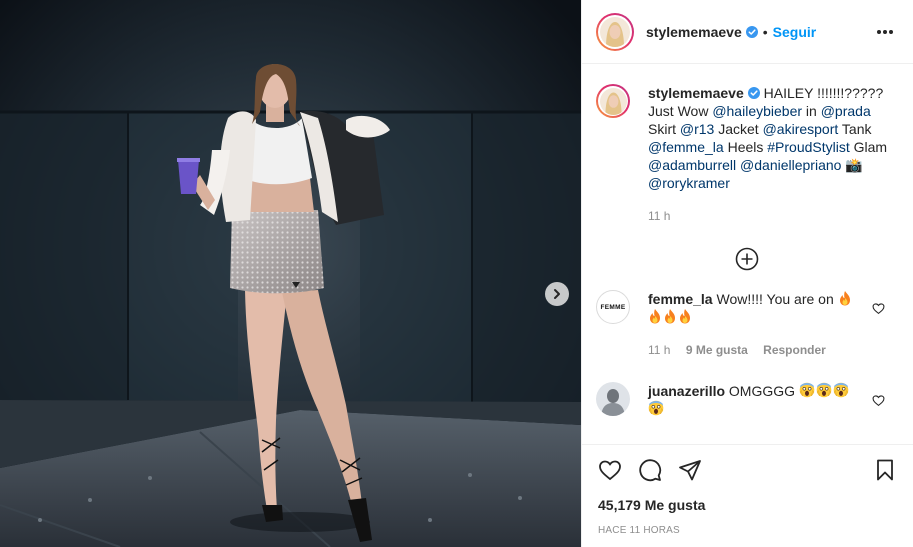 This screenshot has height=547, width=913. What do you see at coordinates (794, 350) in the screenshot?
I see `reply-button: Responder` at bounding box center [794, 350].